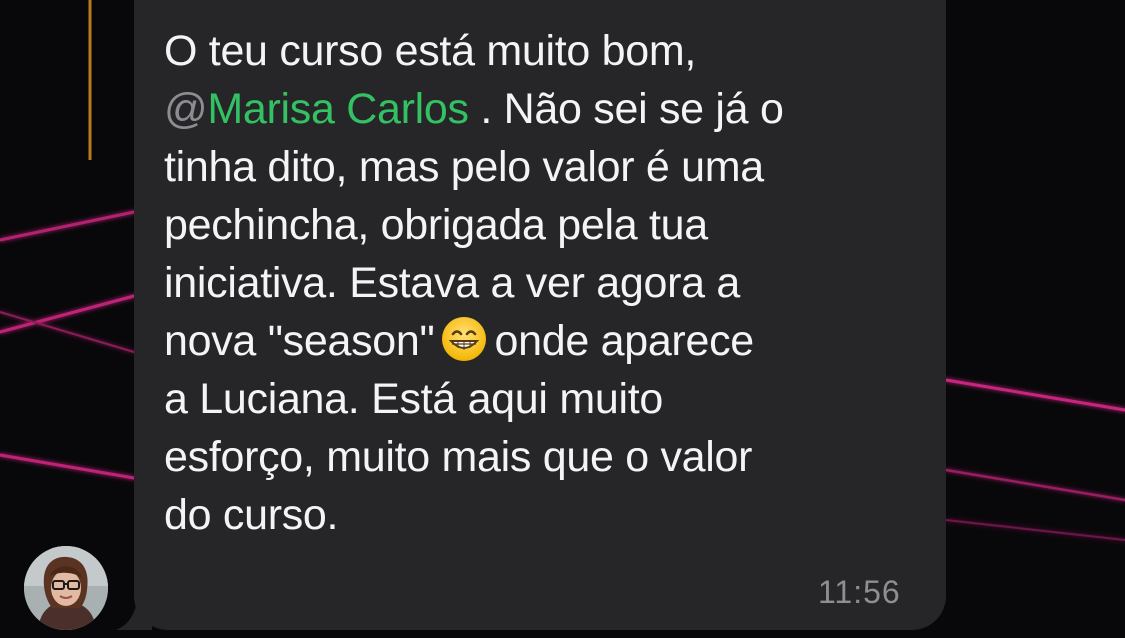 This screenshot has width=1125, height=638. What do you see at coordinates (859, 592) in the screenshot?
I see `message-timestamp: 11:56` at bounding box center [859, 592].